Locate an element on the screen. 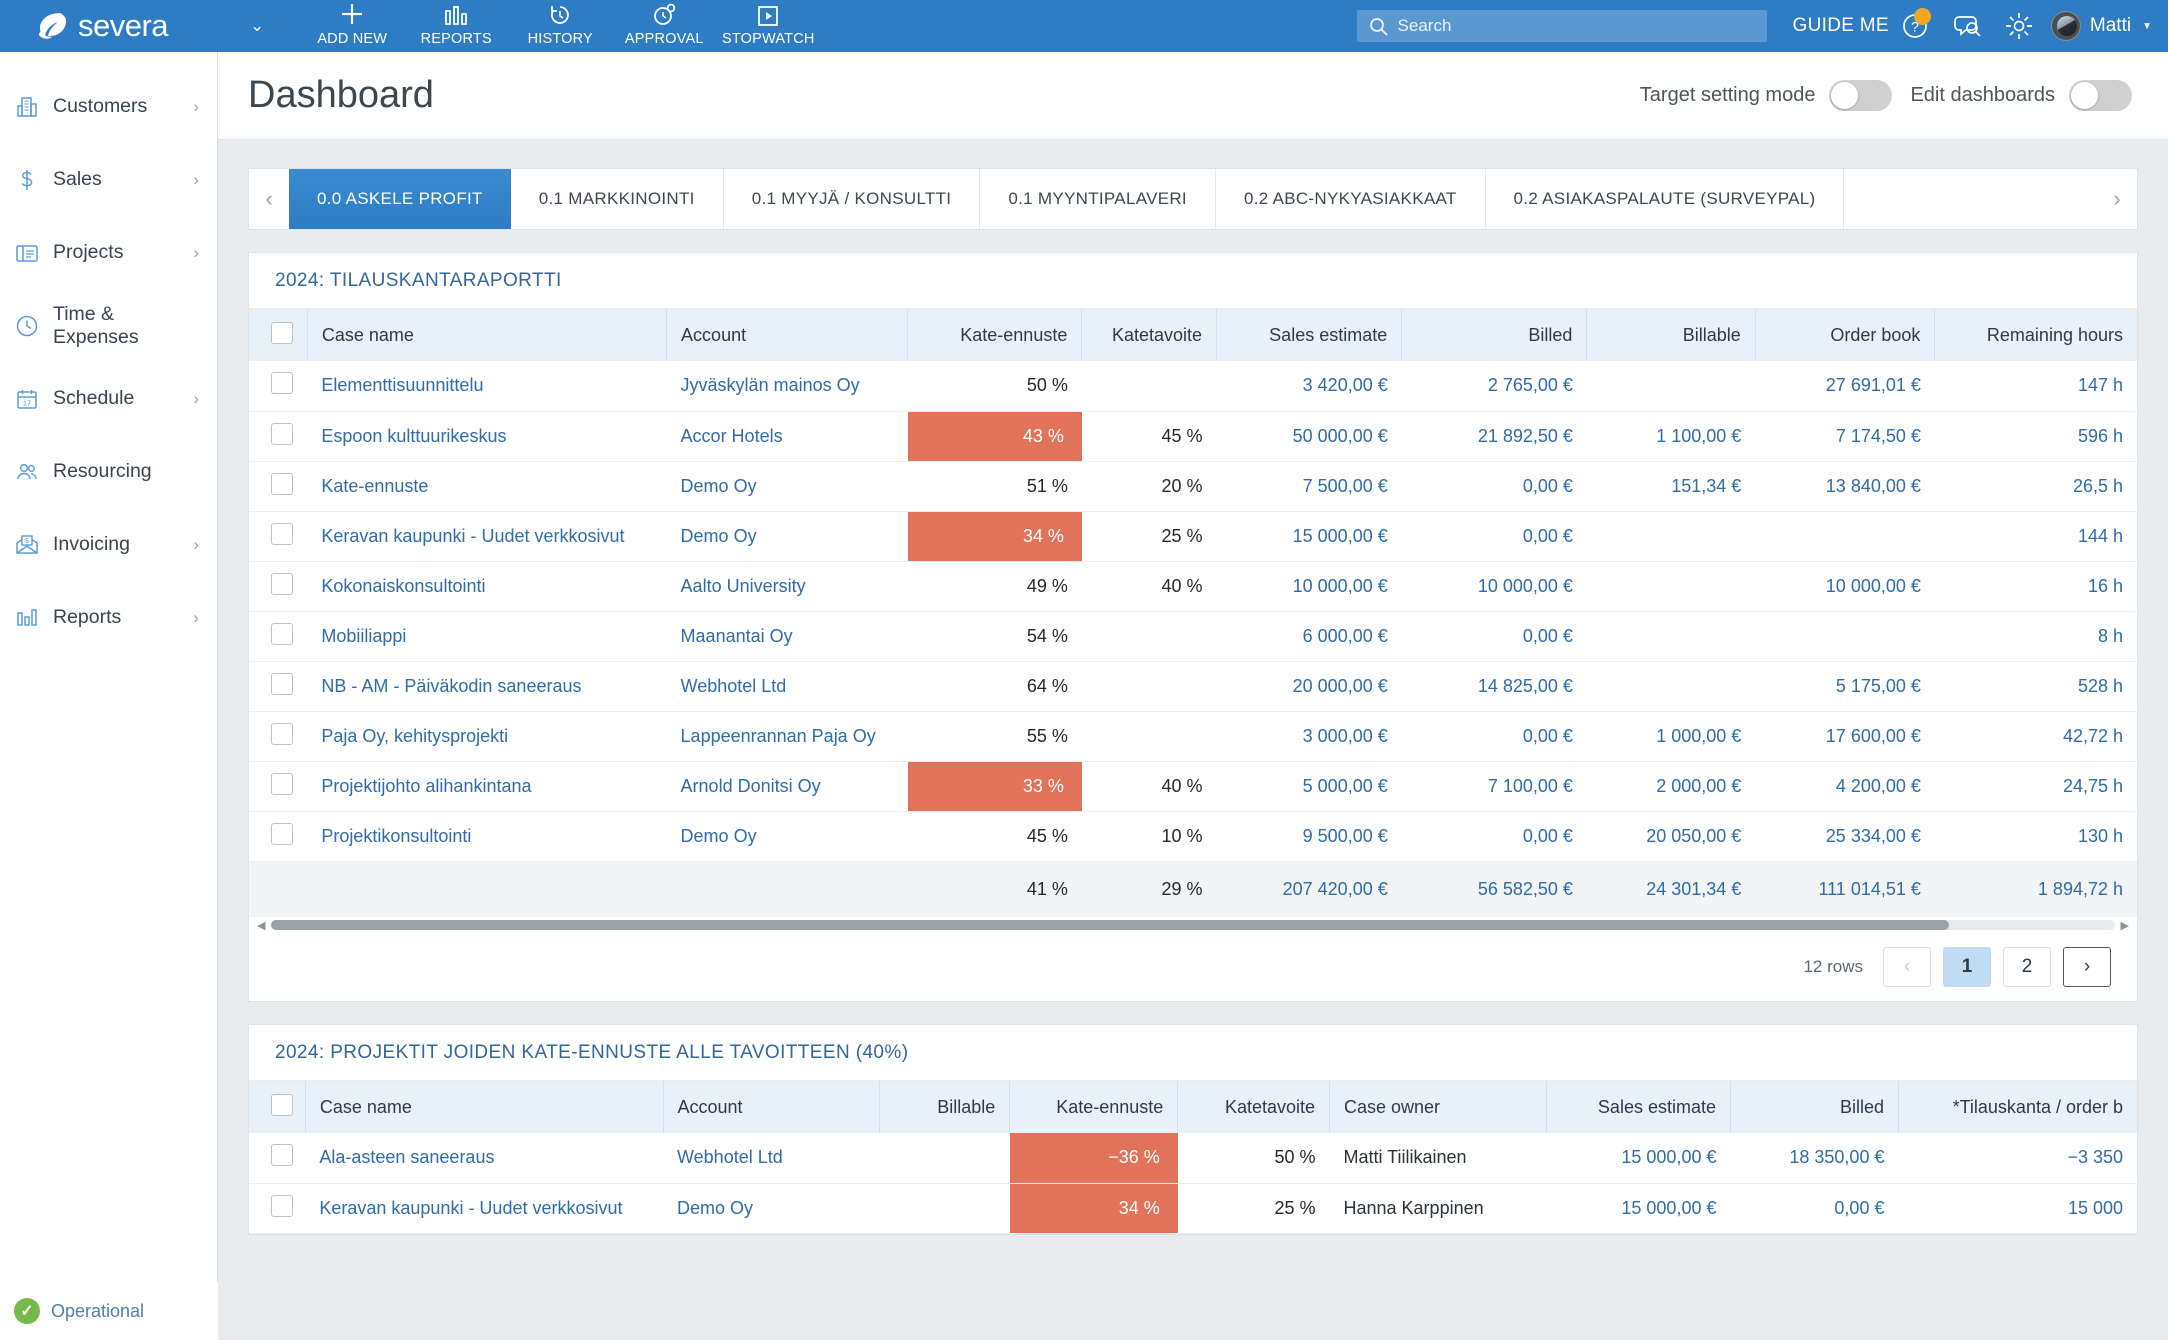 Image resolution: width=2168 pixels, height=1340 pixels. tab-abc-nykyasiakkaat: 0.2 ABC-NYKYASIAKKAAT is located at coordinates (1351, 199).